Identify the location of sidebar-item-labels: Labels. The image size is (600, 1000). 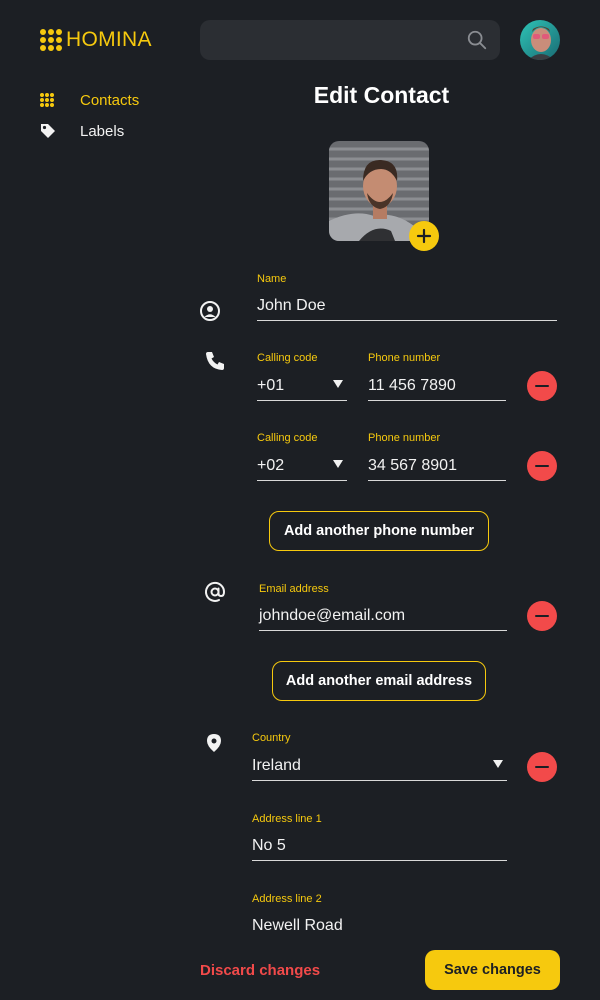
(82, 131).